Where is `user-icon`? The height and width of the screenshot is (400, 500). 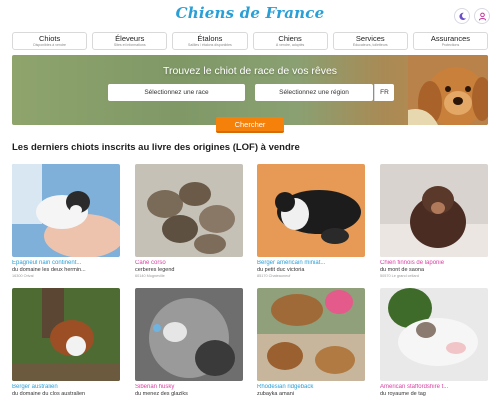
user-icon is located at coordinates (482, 16).